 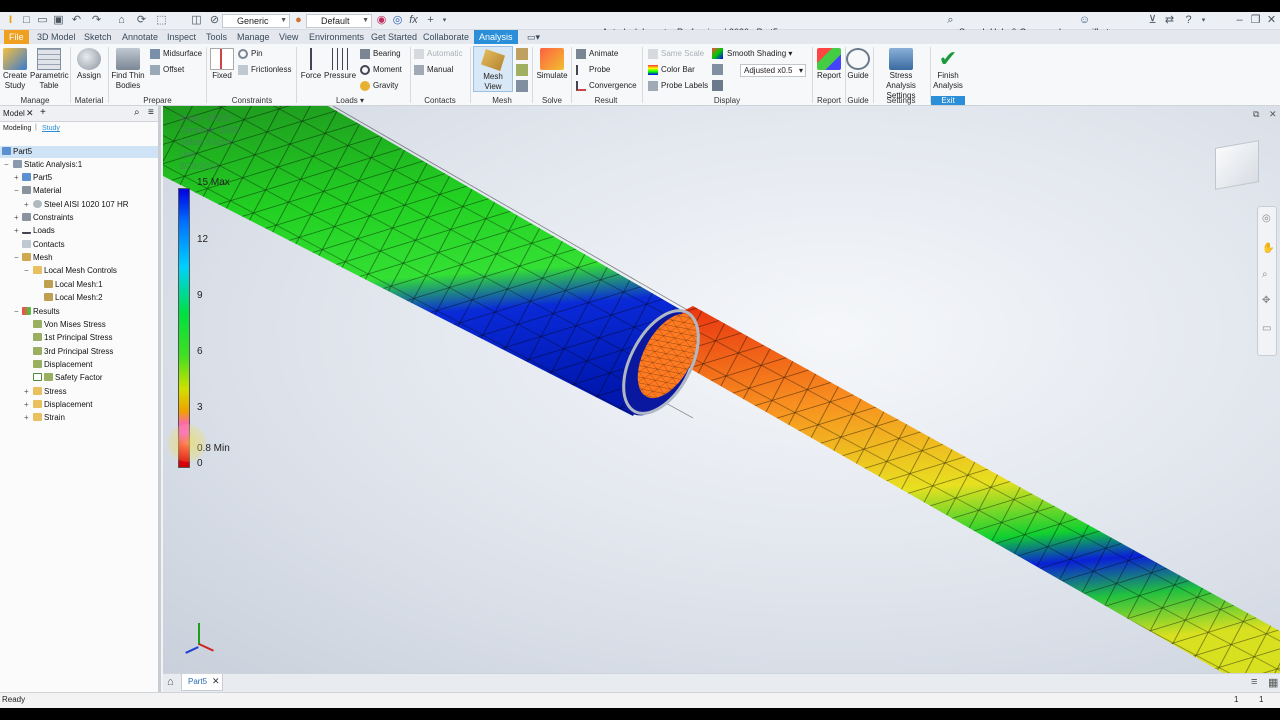 I want to click on customize-dropdown-icon: ▾, so click(x=444, y=20).